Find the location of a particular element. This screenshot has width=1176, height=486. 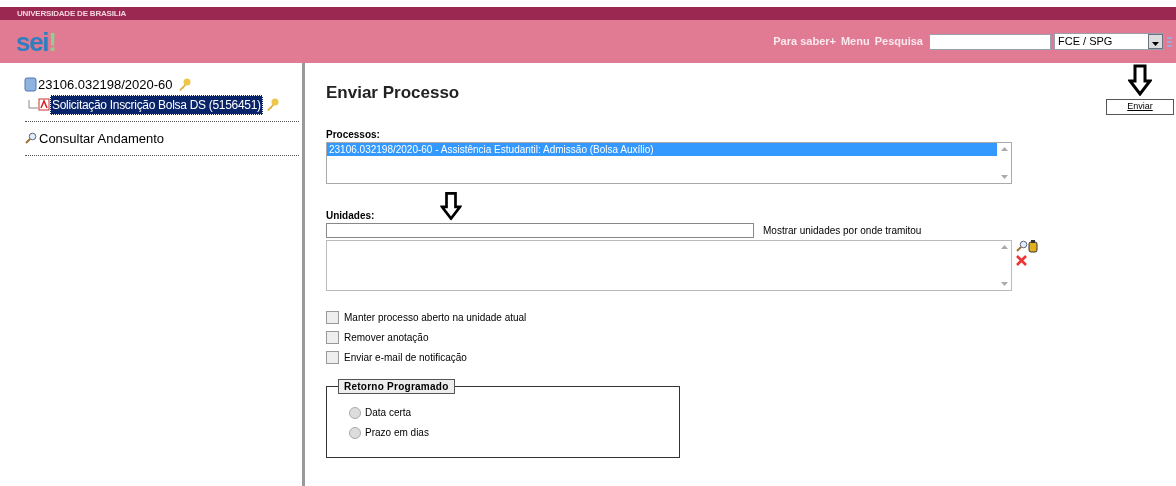

checkbox-label: Enviar e-mail de notificação is located at coordinates (405, 358).